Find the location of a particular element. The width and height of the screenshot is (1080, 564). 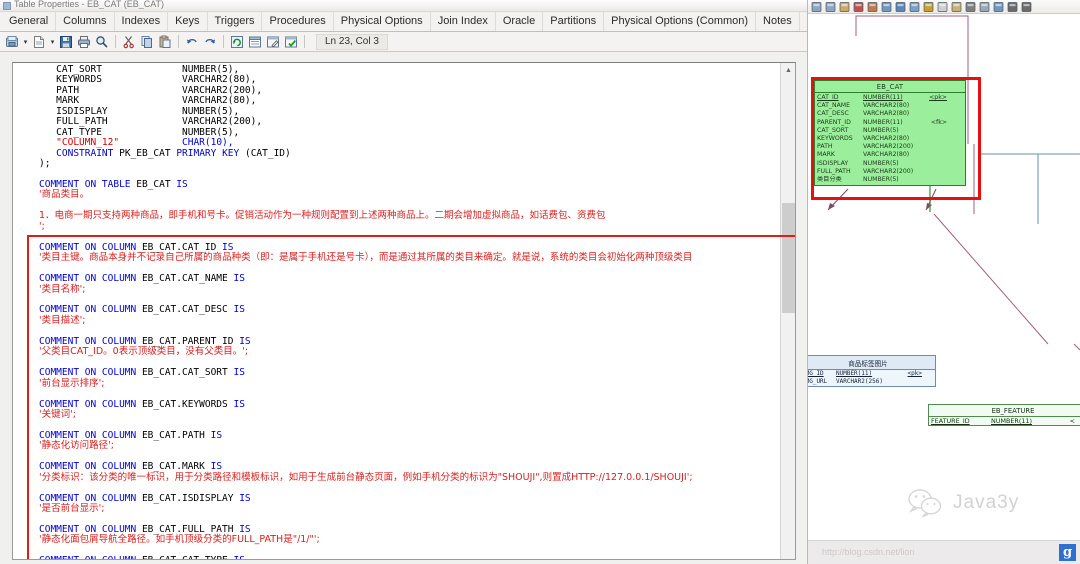

column-name: 类目分类 is located at coordinates (829, 180).